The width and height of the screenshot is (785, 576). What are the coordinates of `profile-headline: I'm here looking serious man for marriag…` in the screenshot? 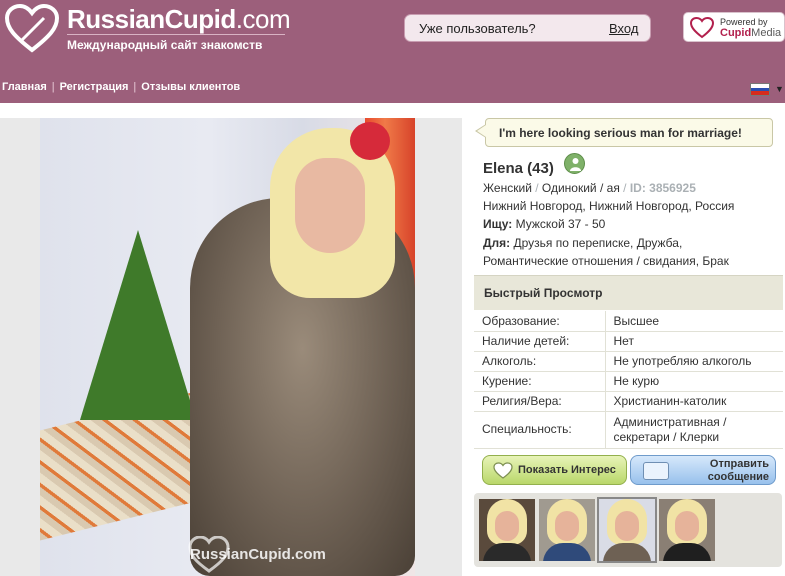 It's located at (620, 133).